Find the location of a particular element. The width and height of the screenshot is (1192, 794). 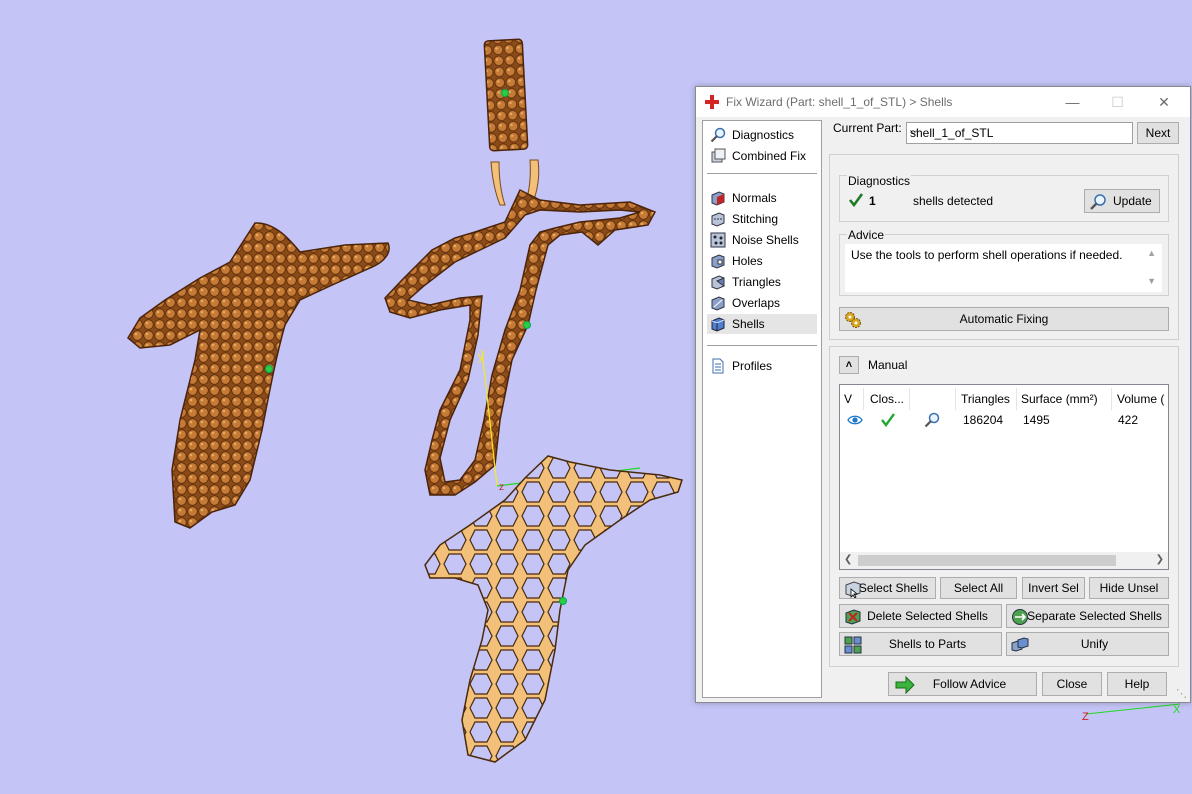

unify-label: Unify is located at coordinates (1094, 644).